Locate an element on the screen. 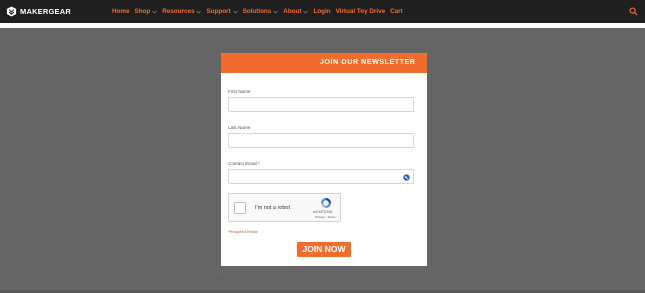 The image size is (645, 293). nav-item-about: About is located at coordinates (296, 11).